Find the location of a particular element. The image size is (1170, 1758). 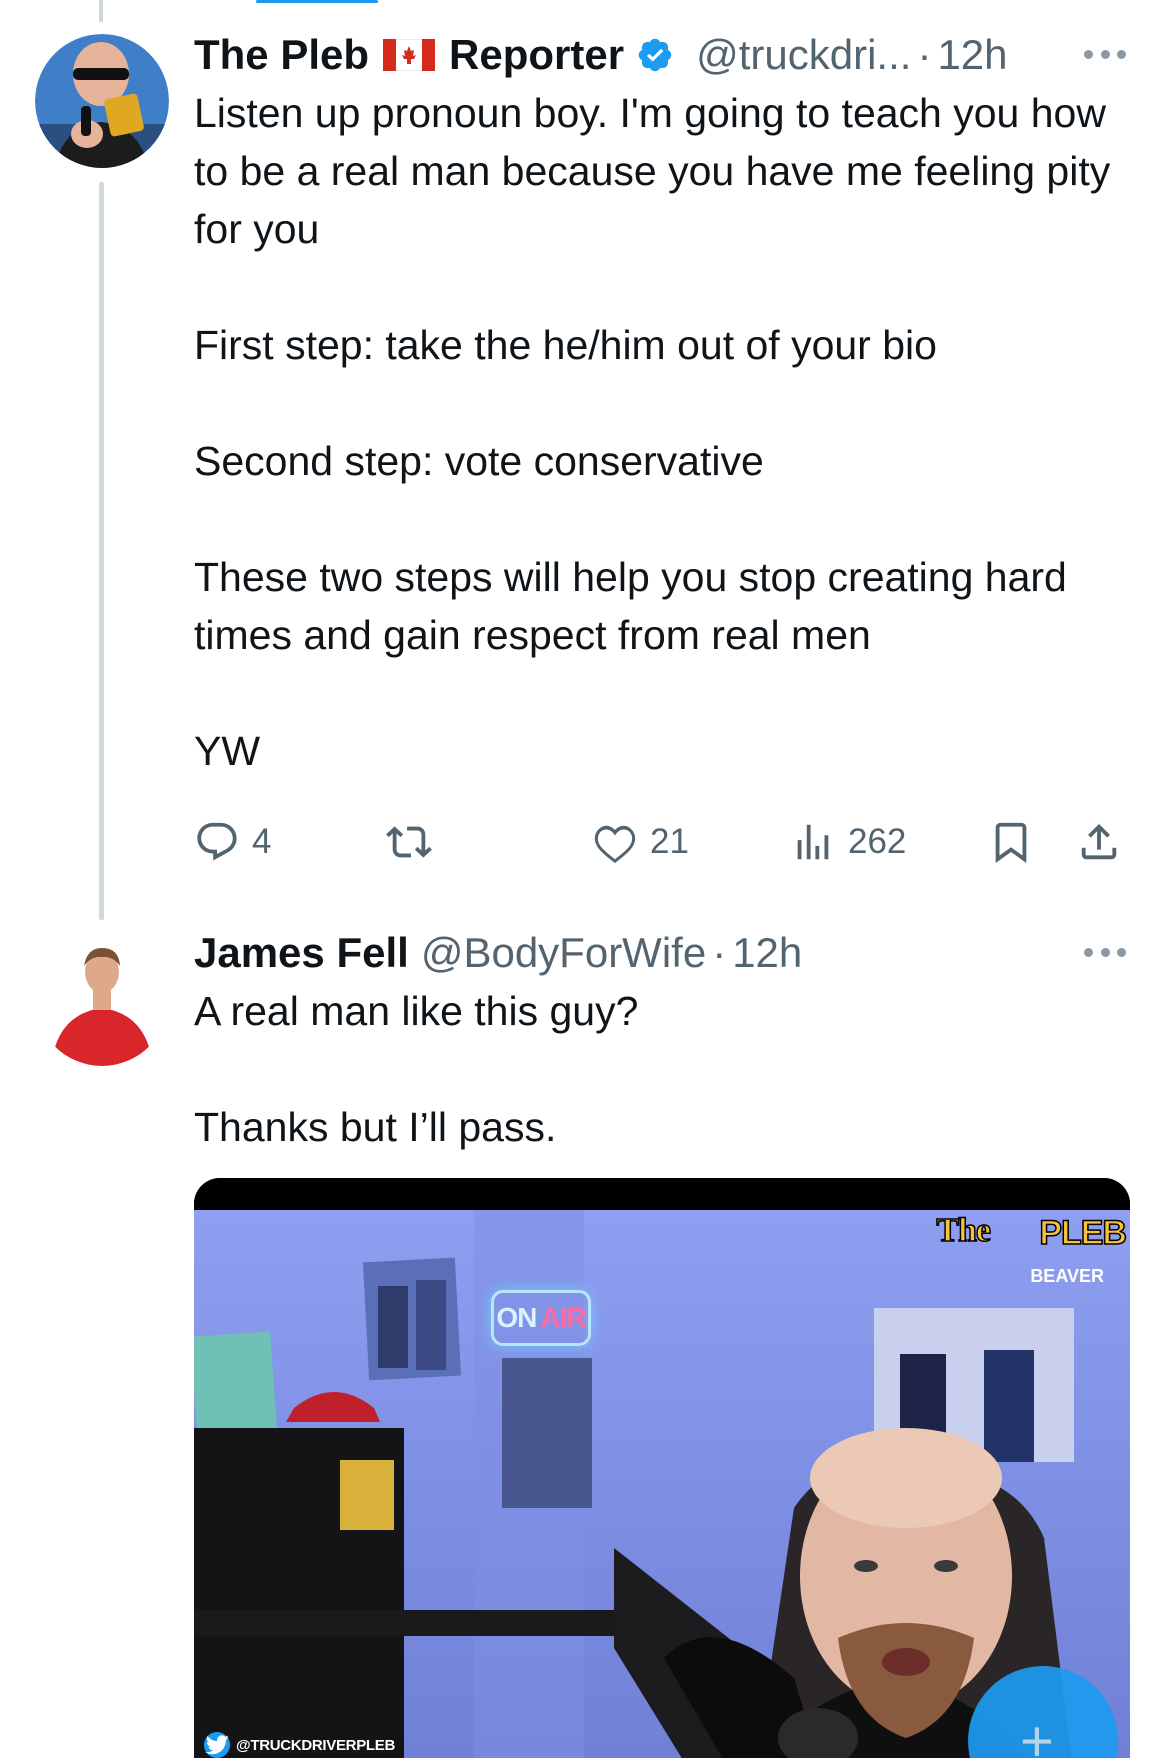

tweet-actions: 4 21 262 is located at coordinates (665, 842).